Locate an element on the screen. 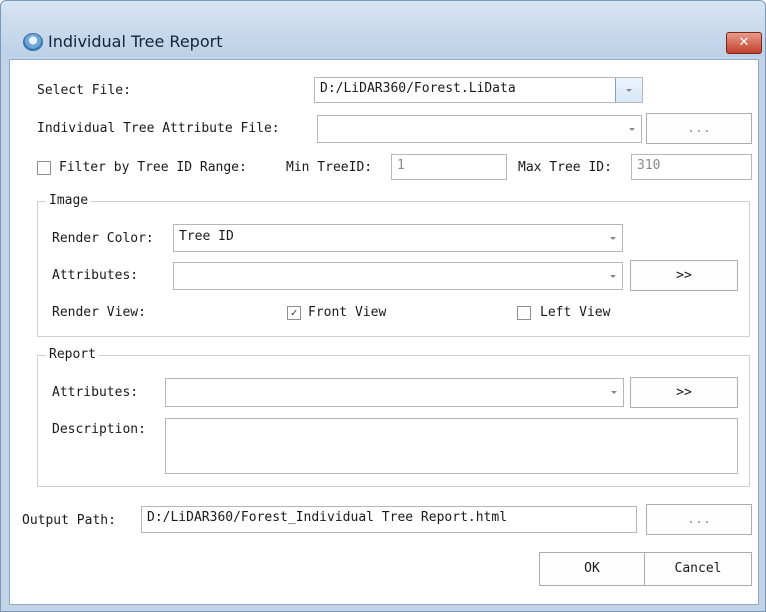 Image resolution: width=766 pixels, height=612 pixels. close-icon: ✕ is located at coordinates (744, 42).